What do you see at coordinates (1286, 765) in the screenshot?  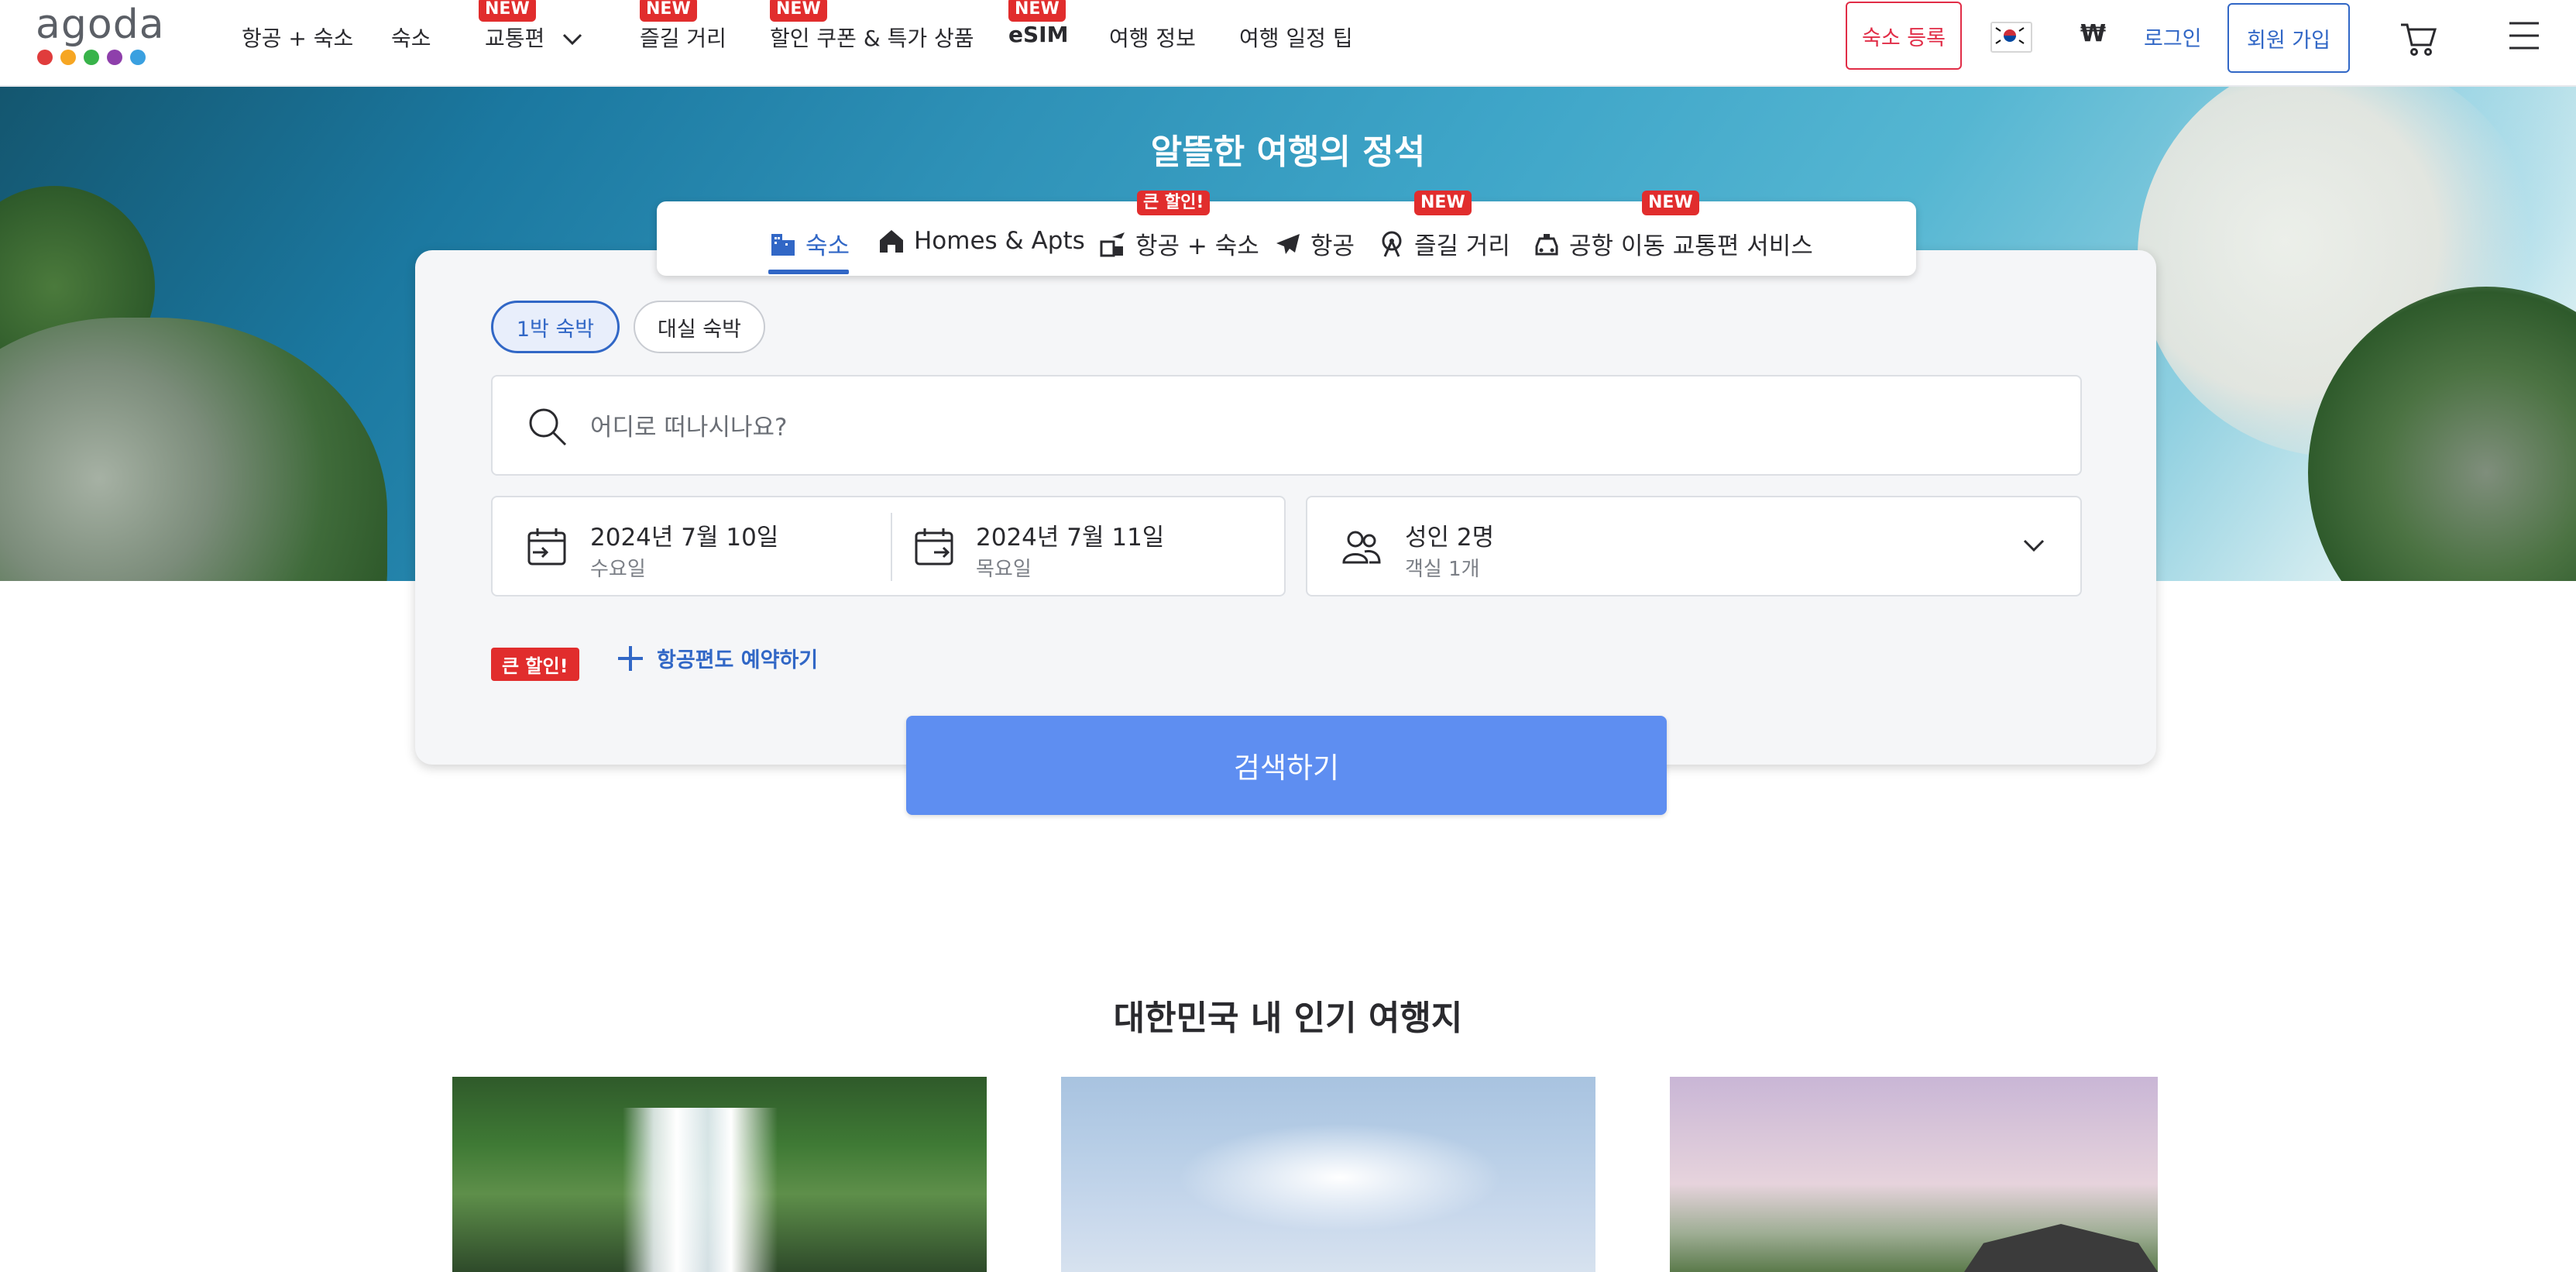 I see `search-button: 검색하기` at bounding box center [1286, 765].